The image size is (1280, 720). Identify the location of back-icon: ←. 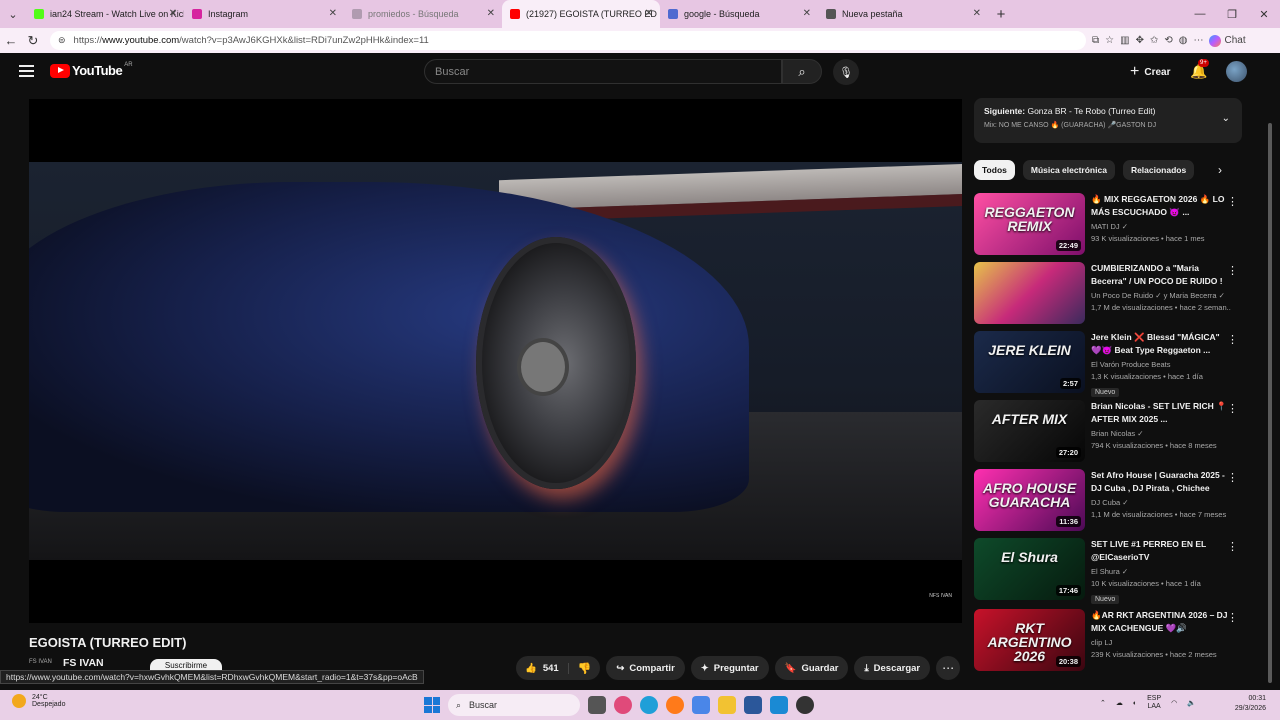
(11, 40).